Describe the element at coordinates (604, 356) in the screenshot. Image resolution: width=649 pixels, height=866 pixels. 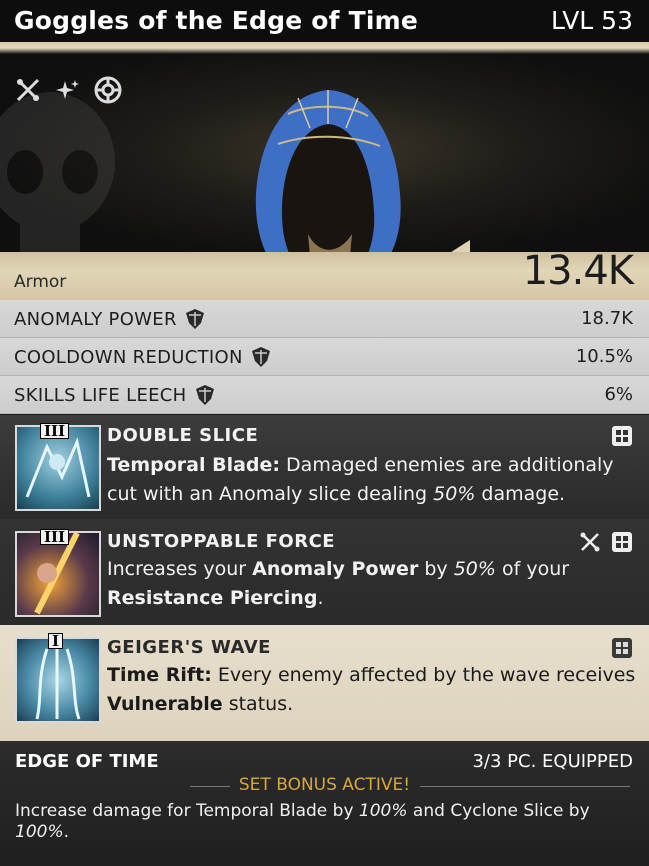
I see `stat-value: 10.5%` at that location.